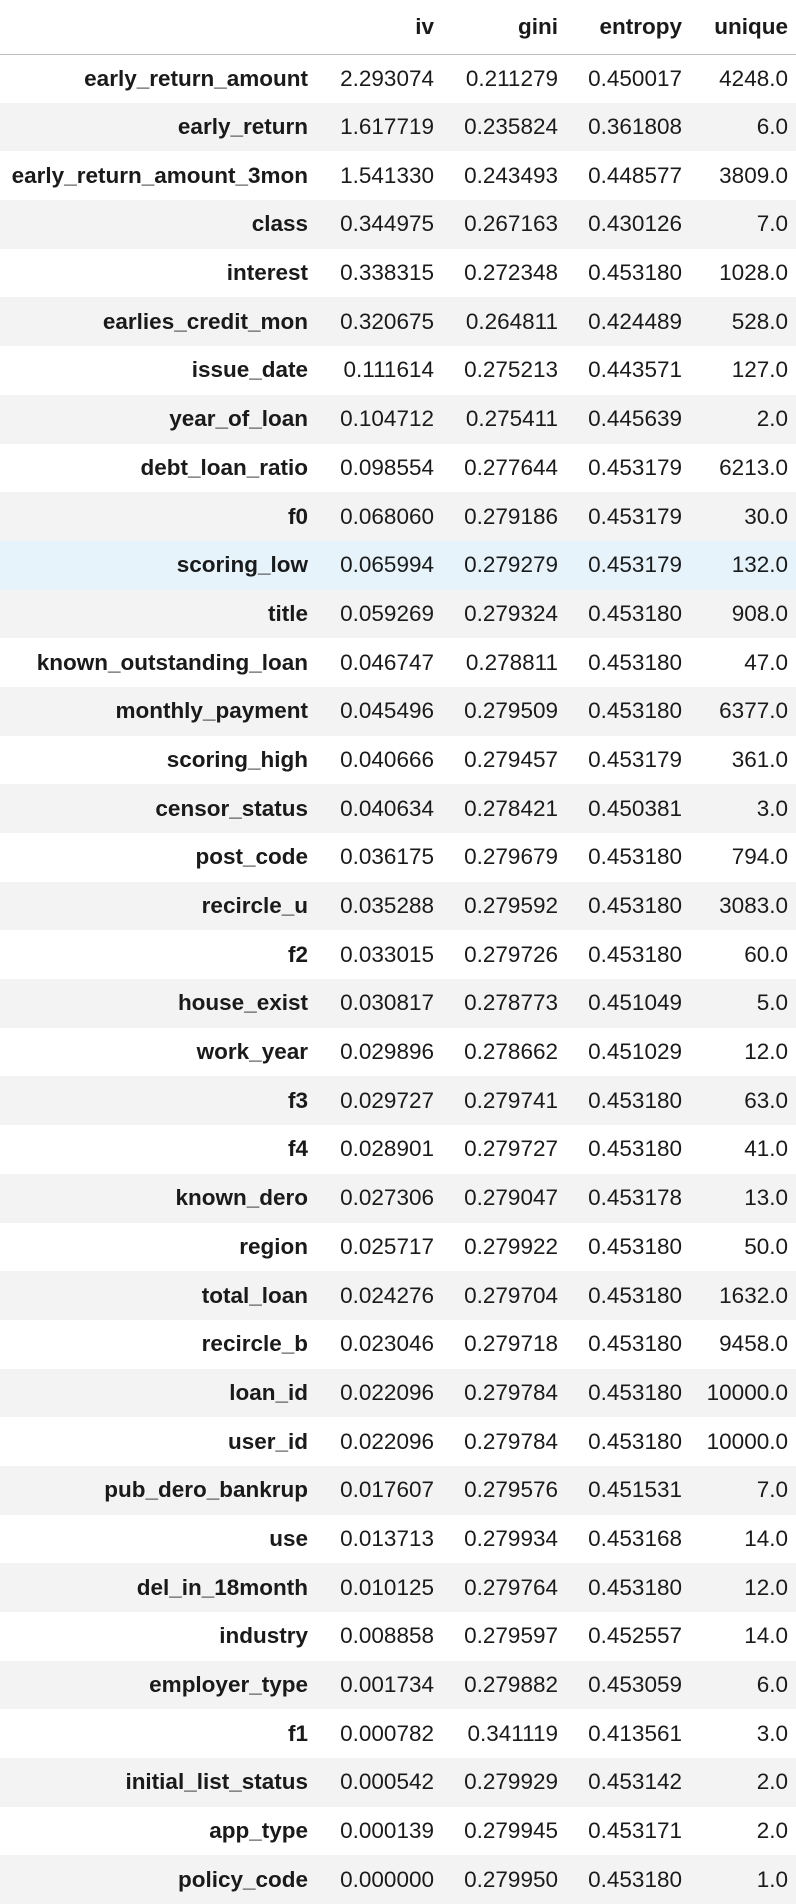  I want to click on header-iv: iv, so click(380, 27).